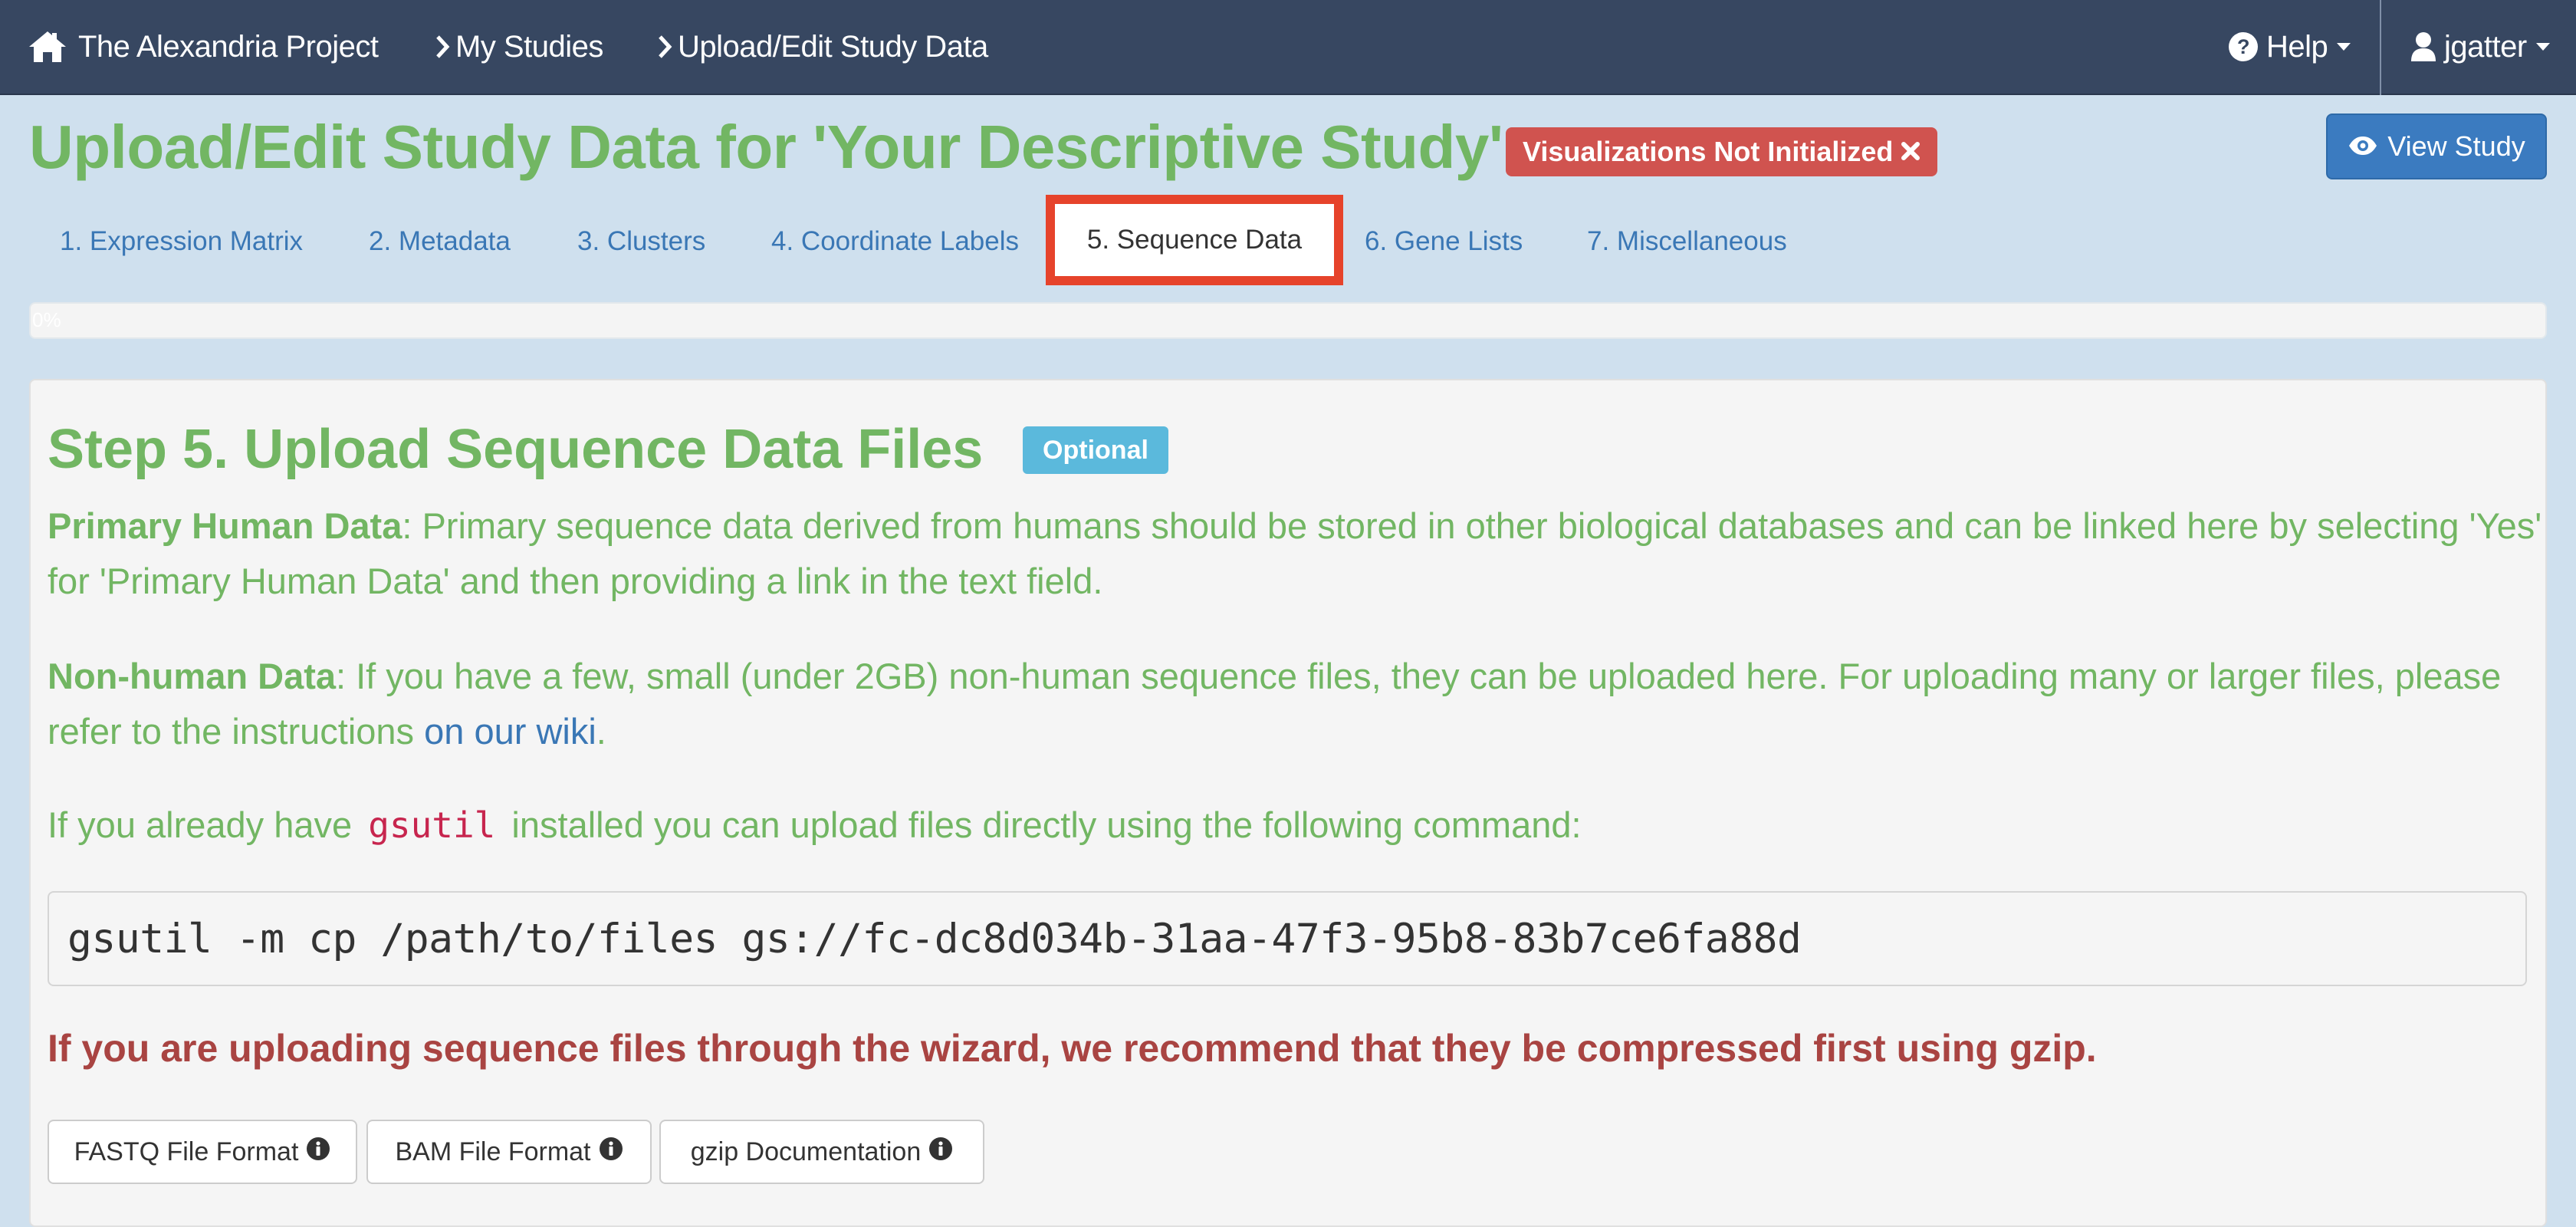  What do you see at coordinates (2427, 46) in the screenshot?
I see `user-icon` at bounding box center [2427, 46].